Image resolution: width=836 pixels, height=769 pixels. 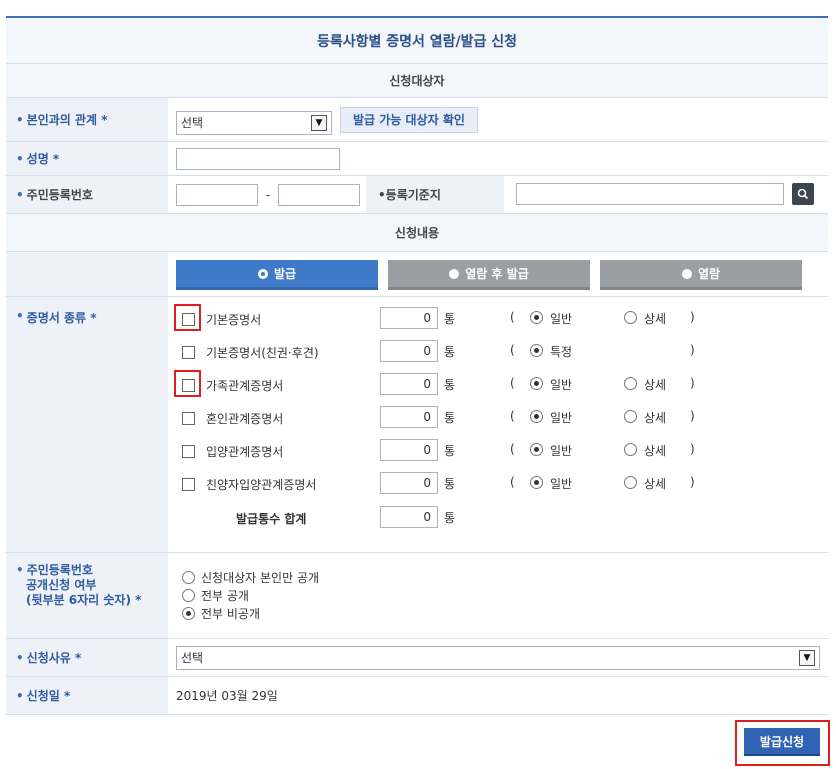 What do you see at coordinates (701, 275) in the screenshot?
I see `tab-view: 열람` at bounding box center [701, 275].